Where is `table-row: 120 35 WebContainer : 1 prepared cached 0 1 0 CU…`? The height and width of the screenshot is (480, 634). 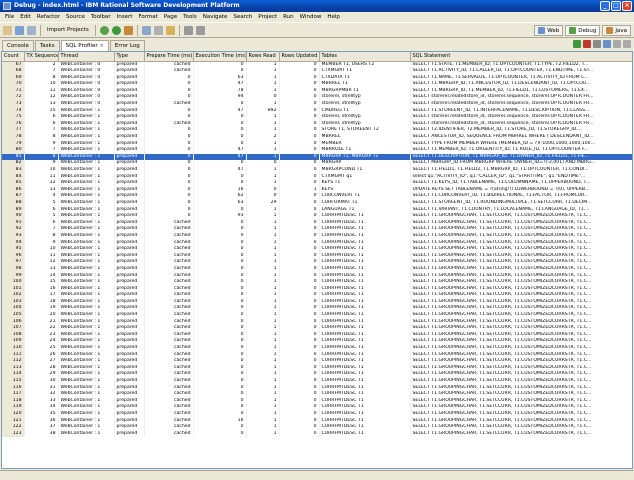
table-row: 120 35 WebContainer : 1 prepared cached 0 1 0 CU… is located at coordinates (317, 414).